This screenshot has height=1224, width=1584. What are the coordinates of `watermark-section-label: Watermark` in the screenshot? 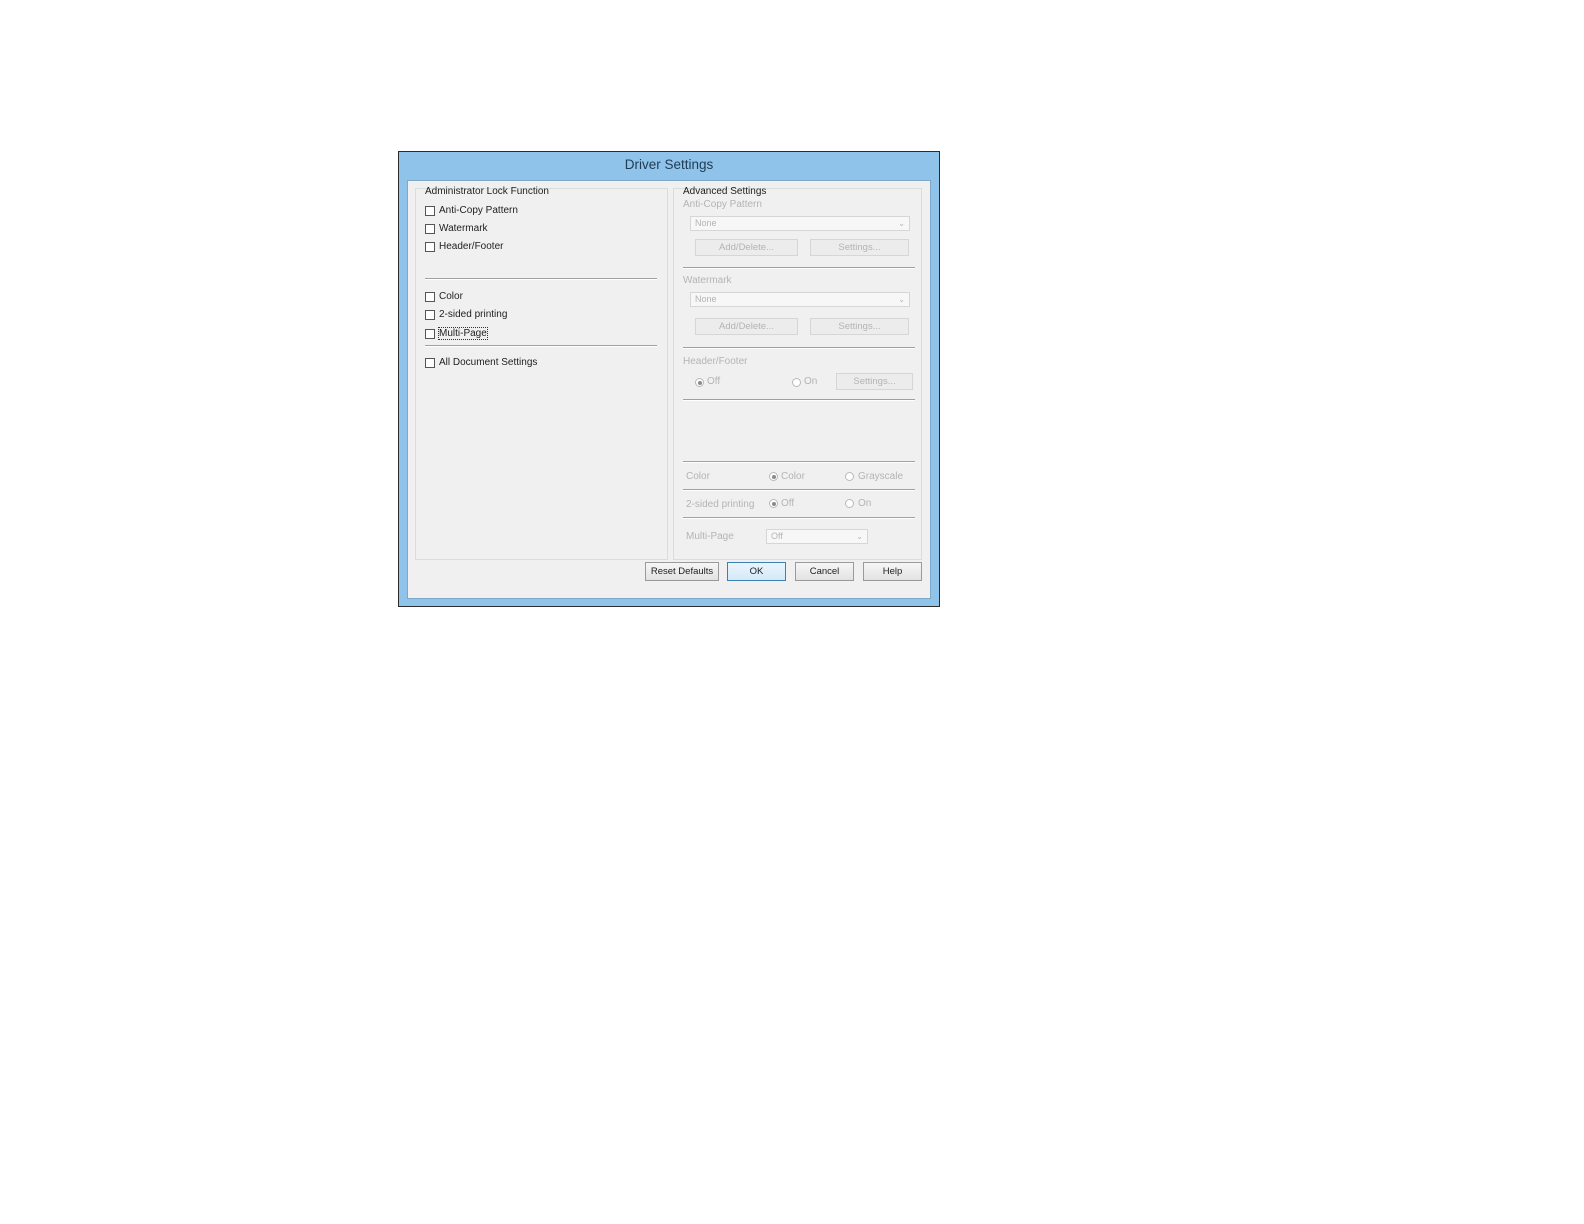 It's located at (707, 280).